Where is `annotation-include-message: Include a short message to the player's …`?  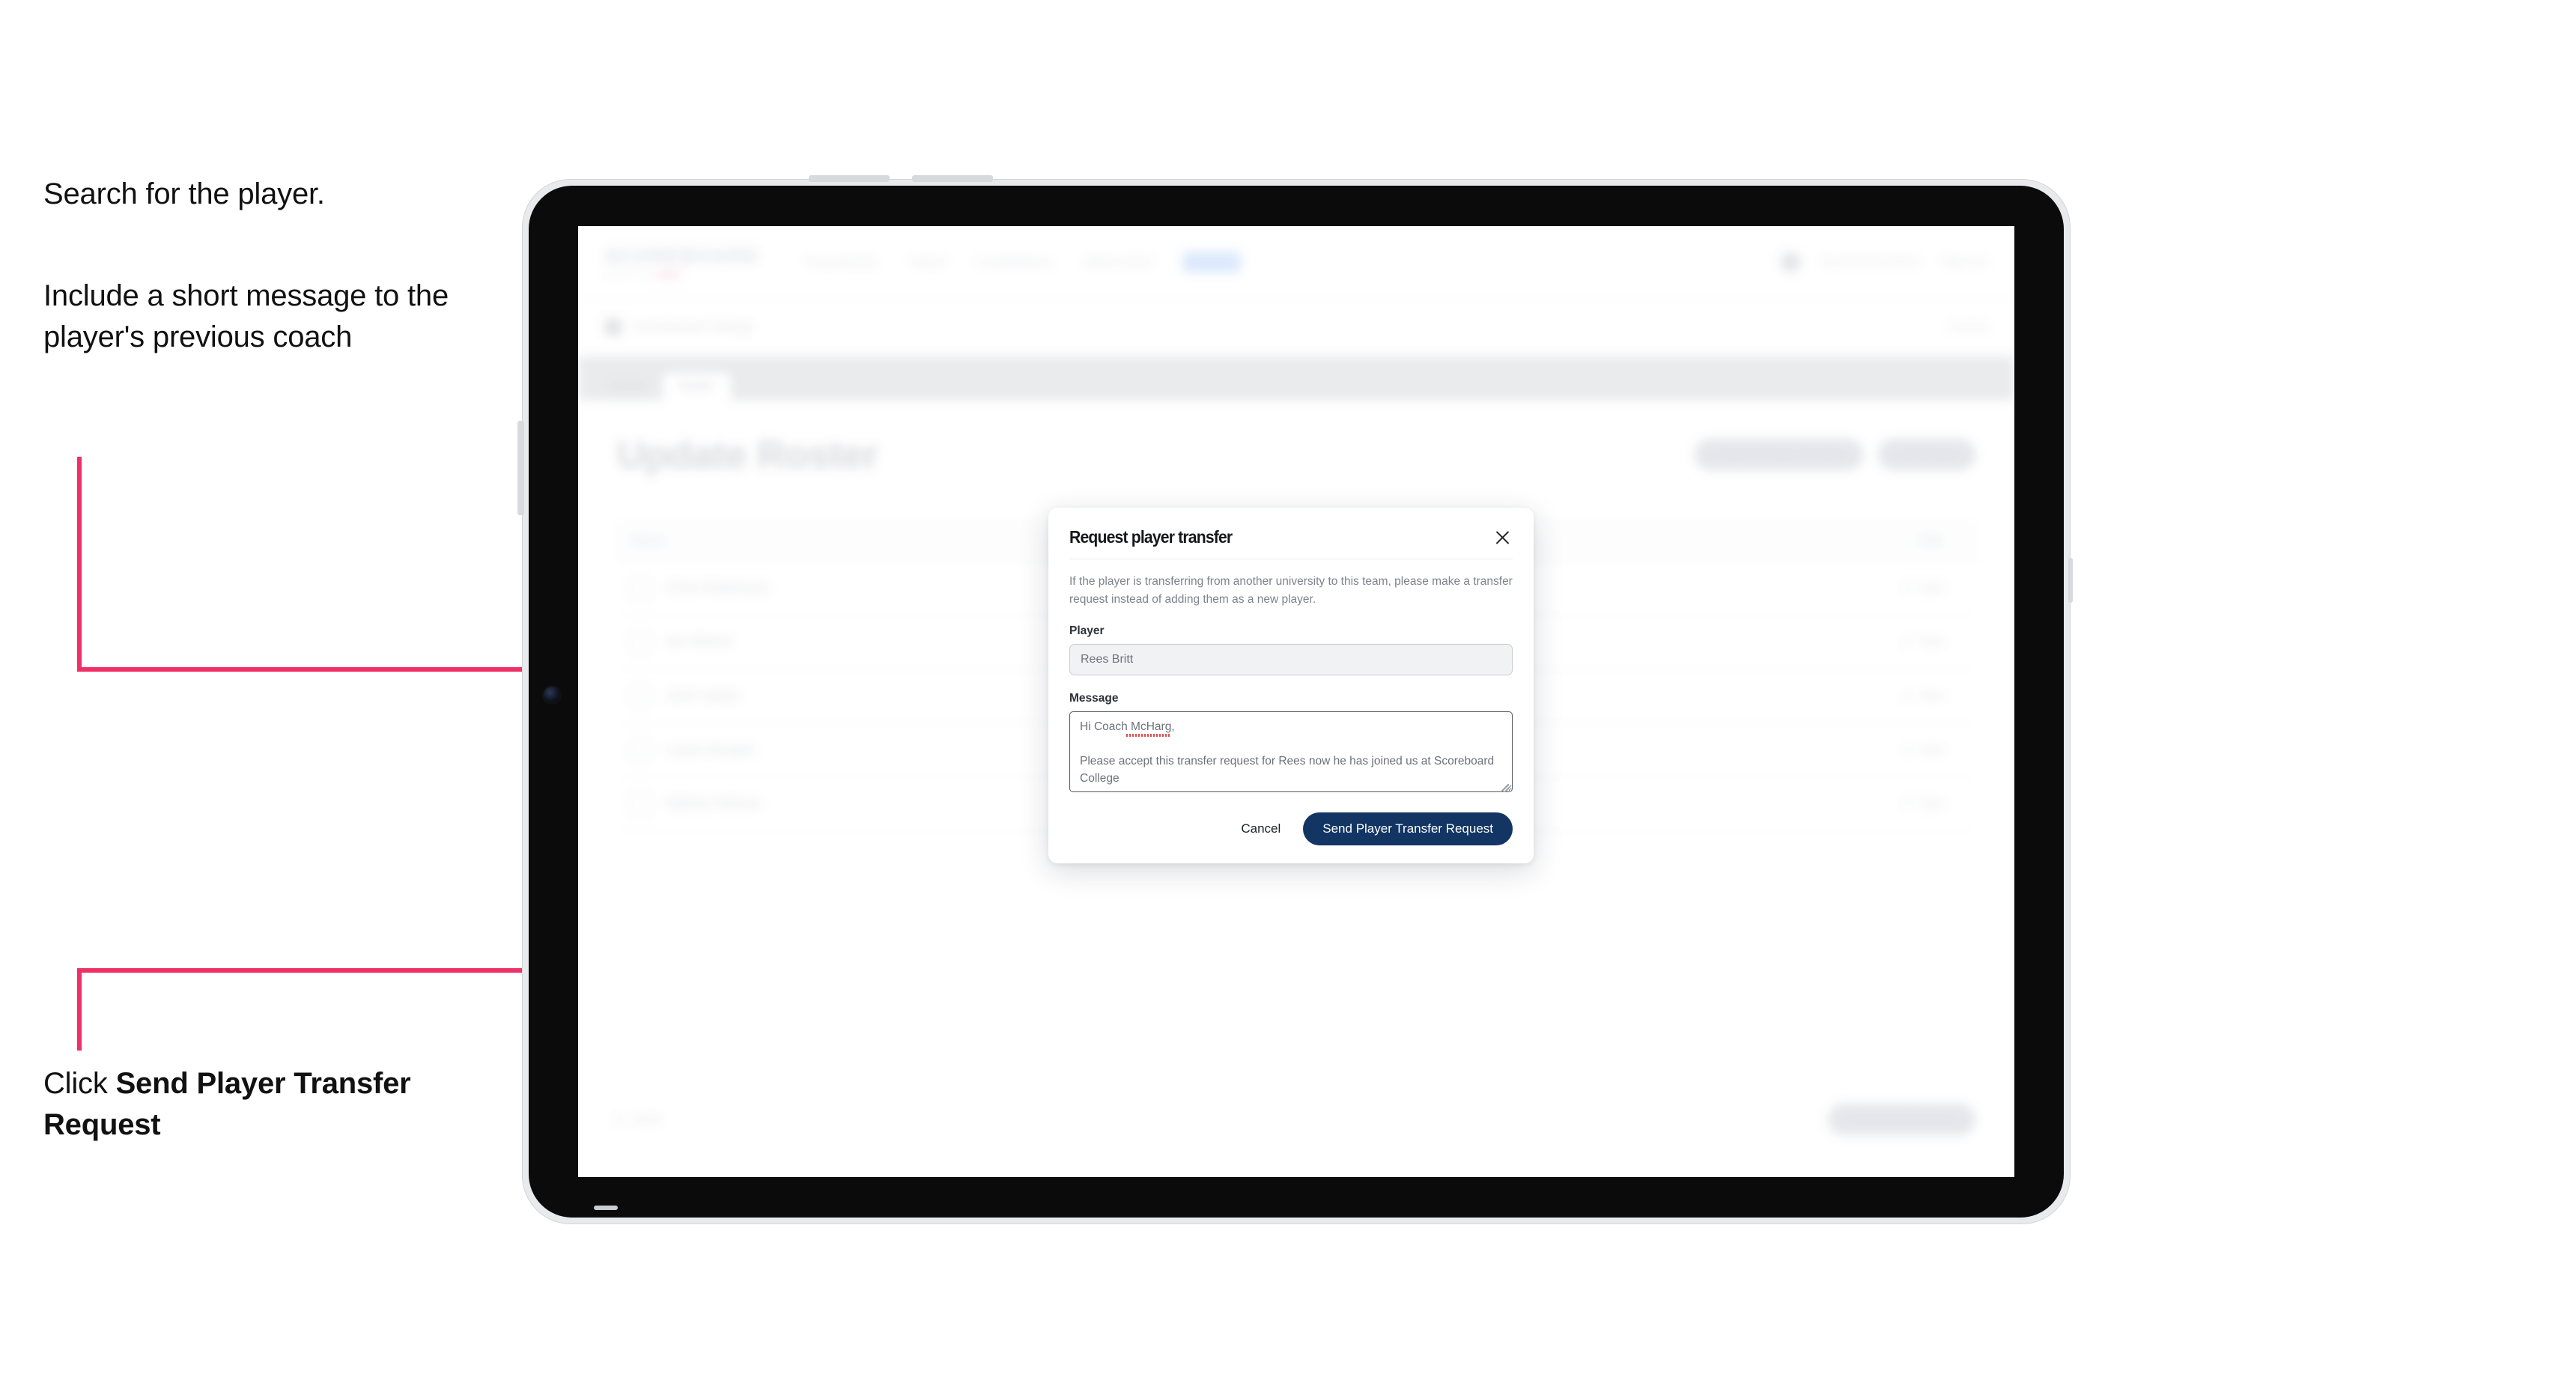
annotation-include-message: Include a short message to the player's … is located at coordinates (246, 316).